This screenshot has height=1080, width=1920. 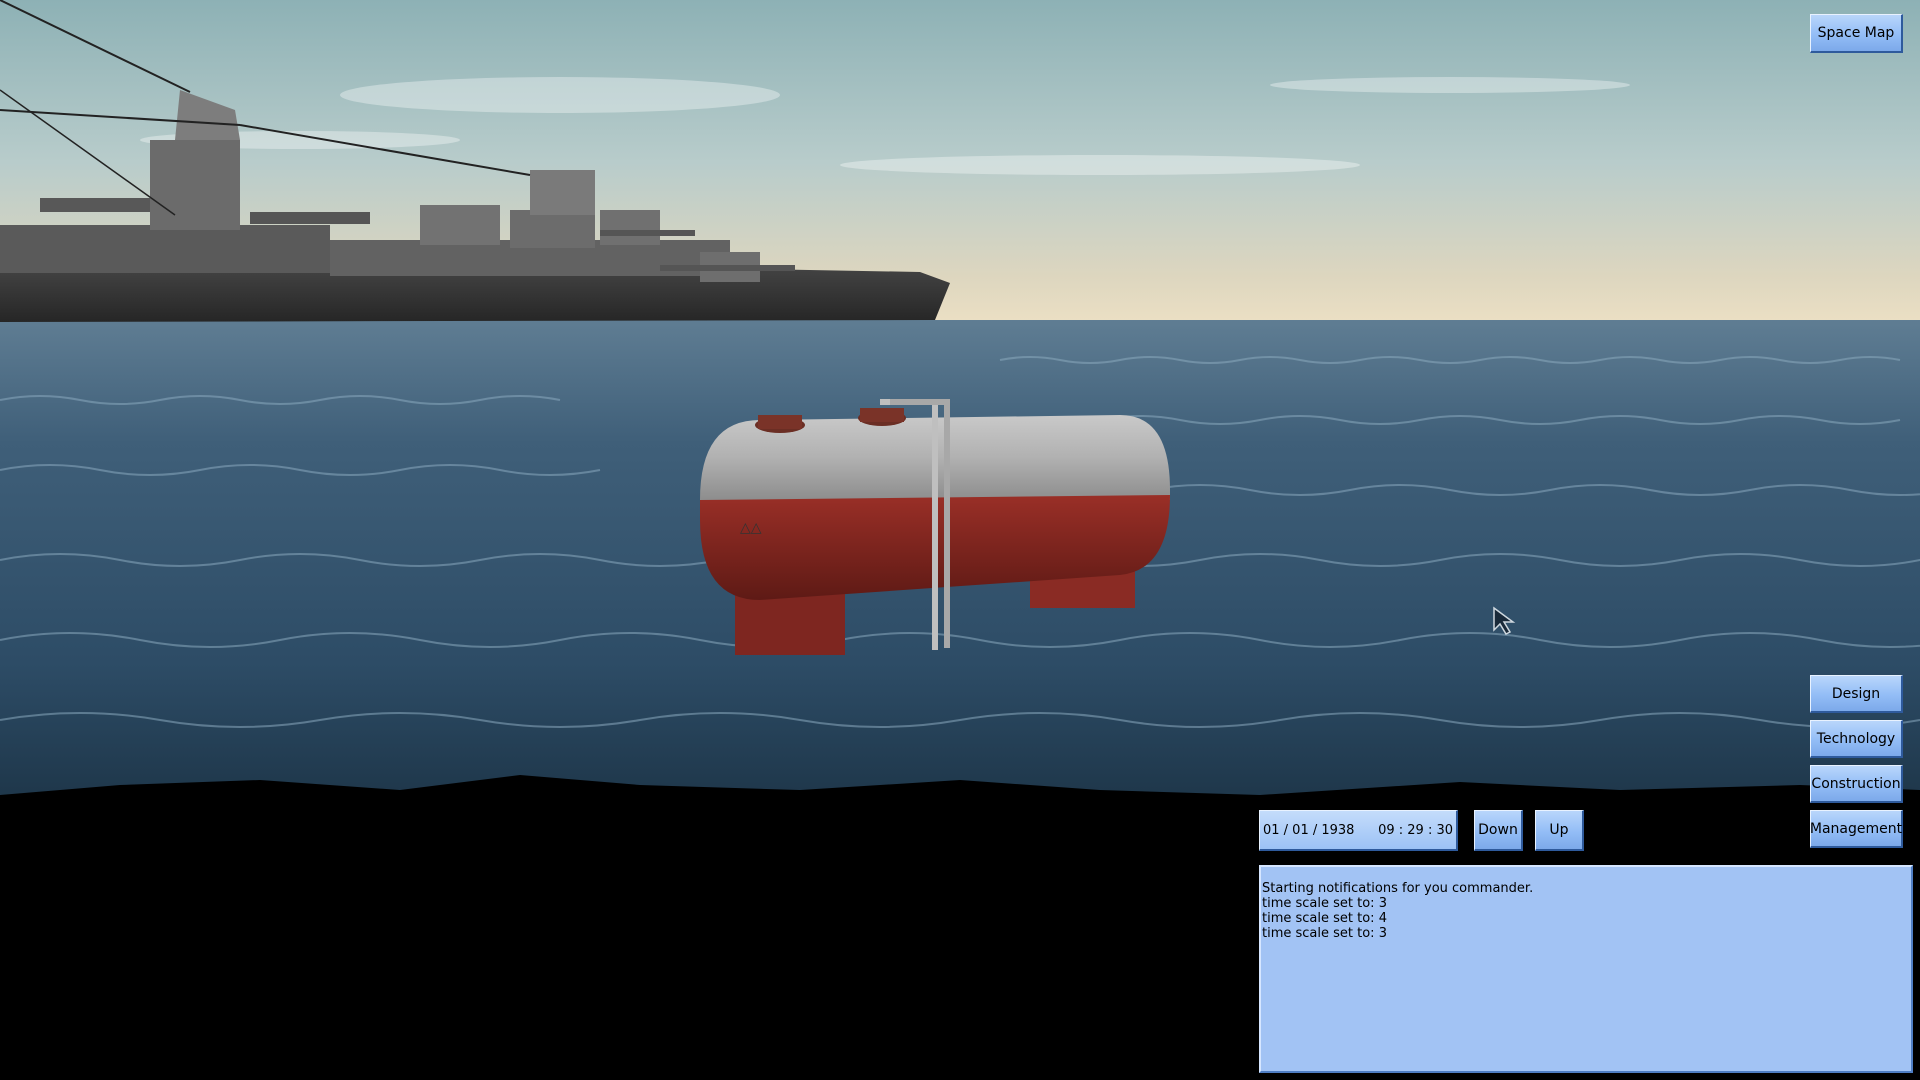 I want to click on notification-line: time scale set to: 4, so click(x=1324, y=918).